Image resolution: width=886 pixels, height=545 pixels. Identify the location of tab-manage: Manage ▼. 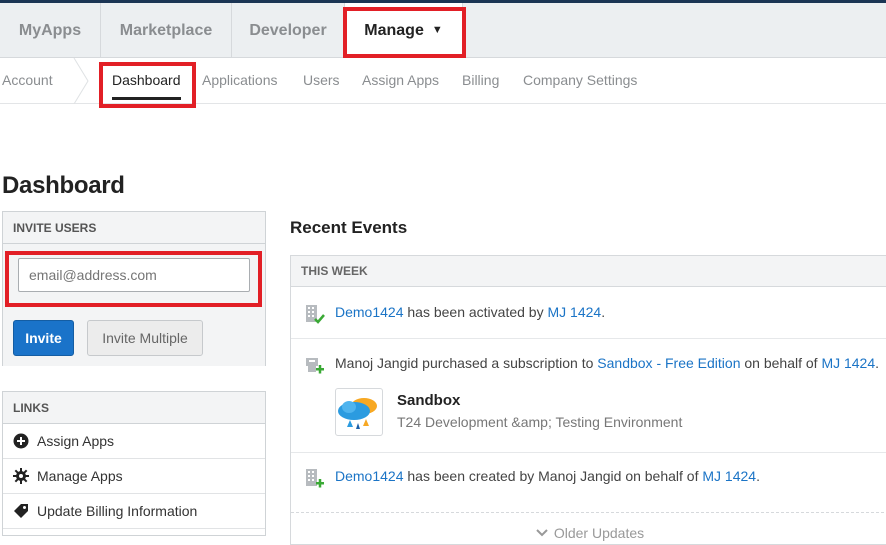
(404, 30).